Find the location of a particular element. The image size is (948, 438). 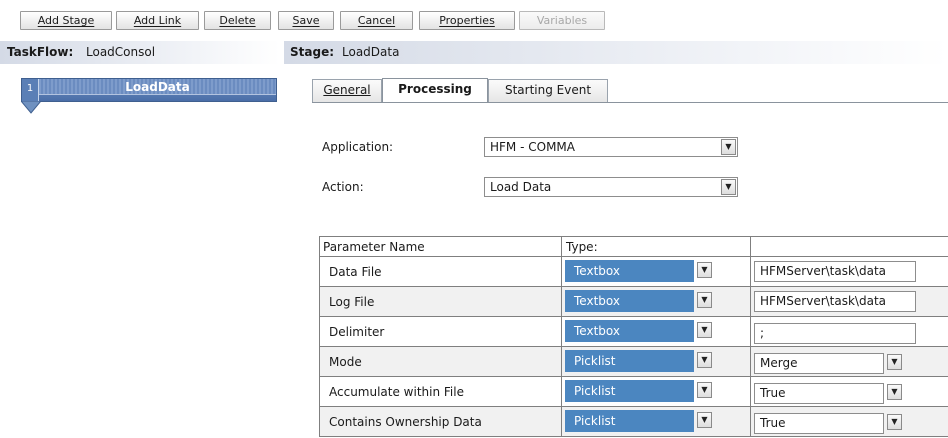

tab-divider is located at coordinates (630, 102).